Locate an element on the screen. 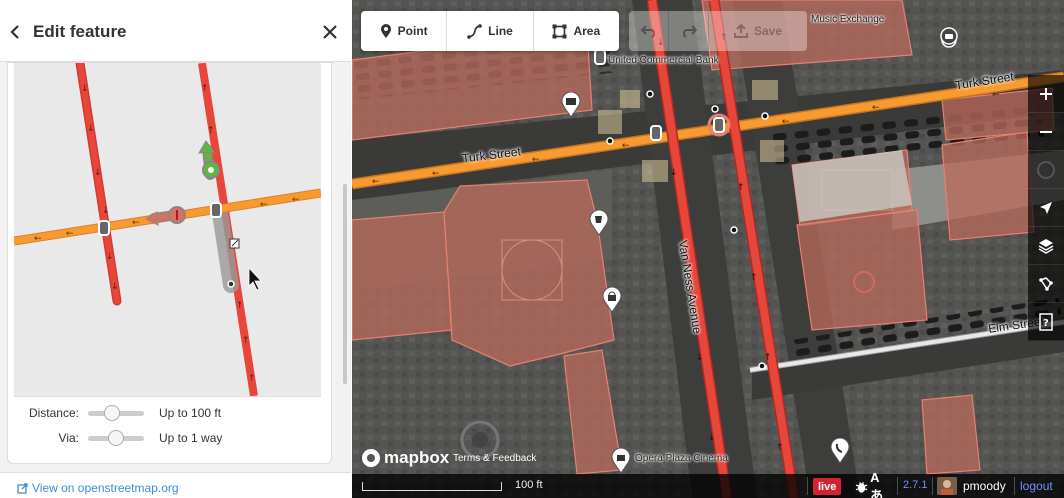 The height and width of the screenshot is (498, 1064). background-button is located at coordinates (1046, 246).